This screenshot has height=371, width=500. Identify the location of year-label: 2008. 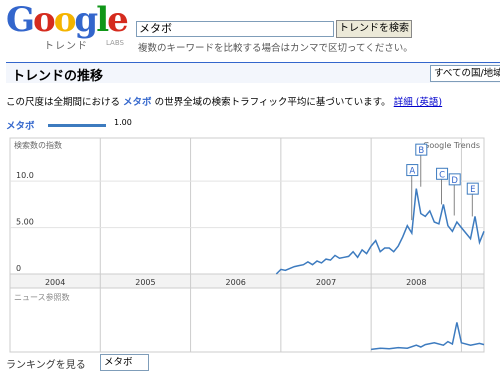
(416, 282).